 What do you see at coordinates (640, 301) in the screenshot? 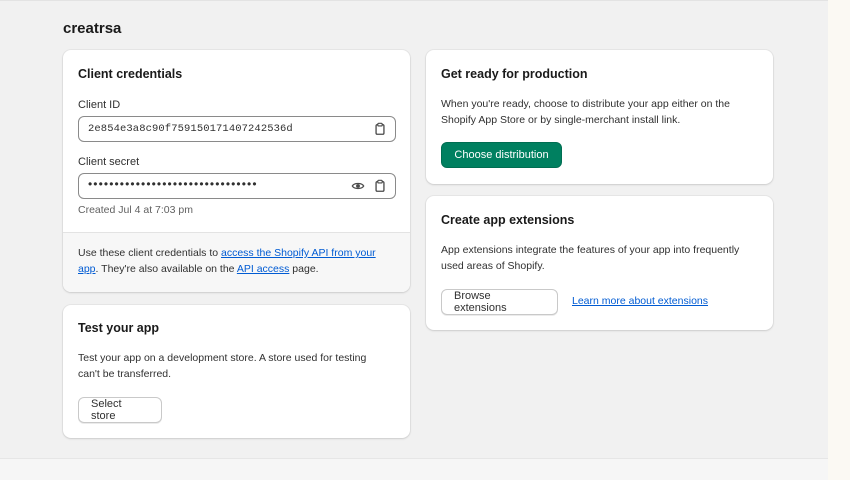
I see `learn-more-extensions-link: Learn more about extensions` at bounding box center [640, 301].